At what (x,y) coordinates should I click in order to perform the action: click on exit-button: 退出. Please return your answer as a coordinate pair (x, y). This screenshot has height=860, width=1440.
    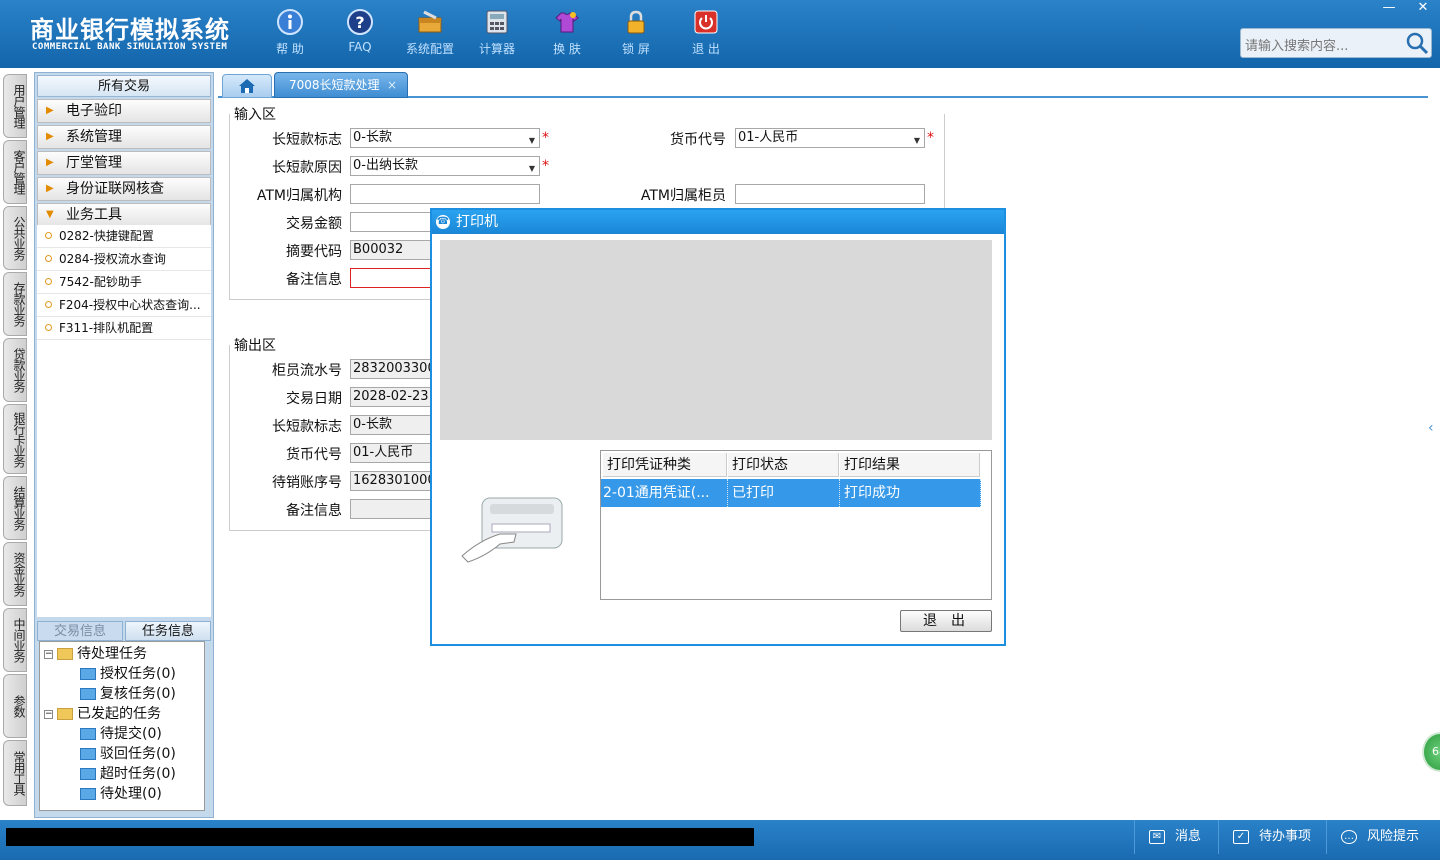
    Looking at the image, I should click on (946, 621).